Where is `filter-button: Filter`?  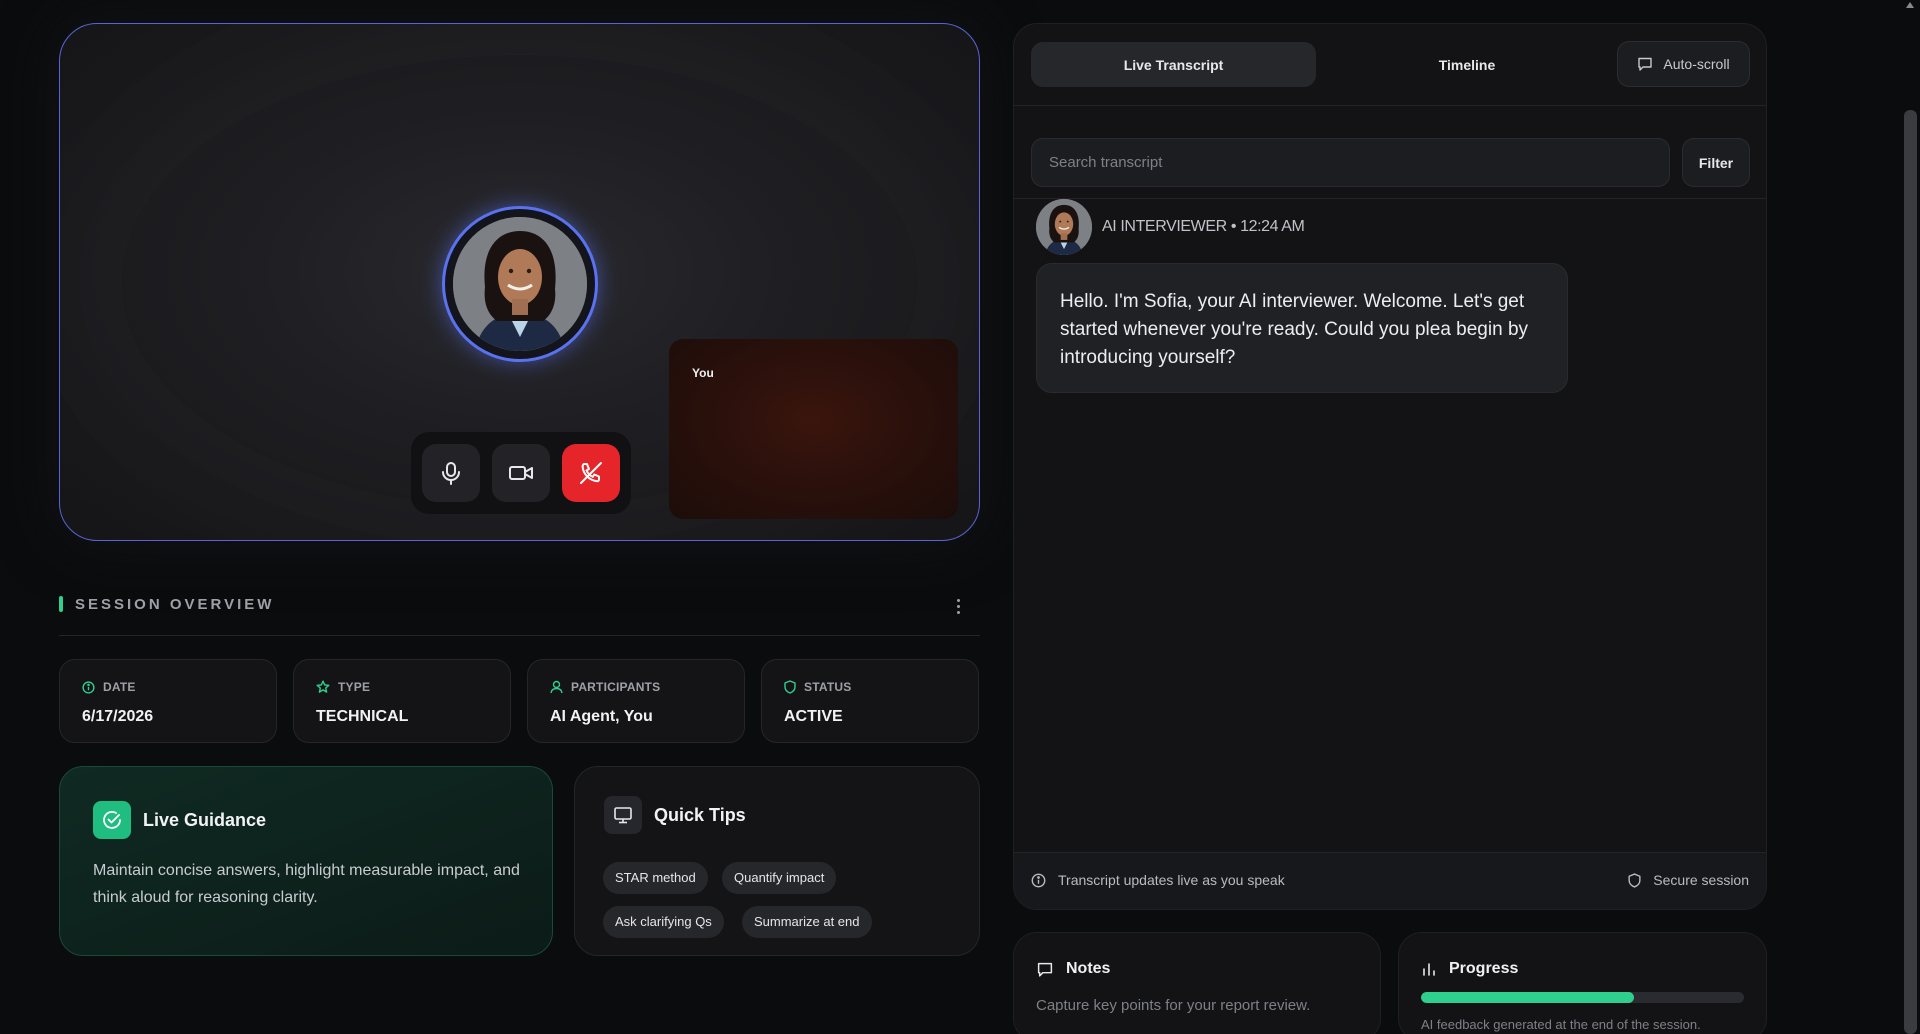
filter-button: Filter is located at coordinates (1716, 162).